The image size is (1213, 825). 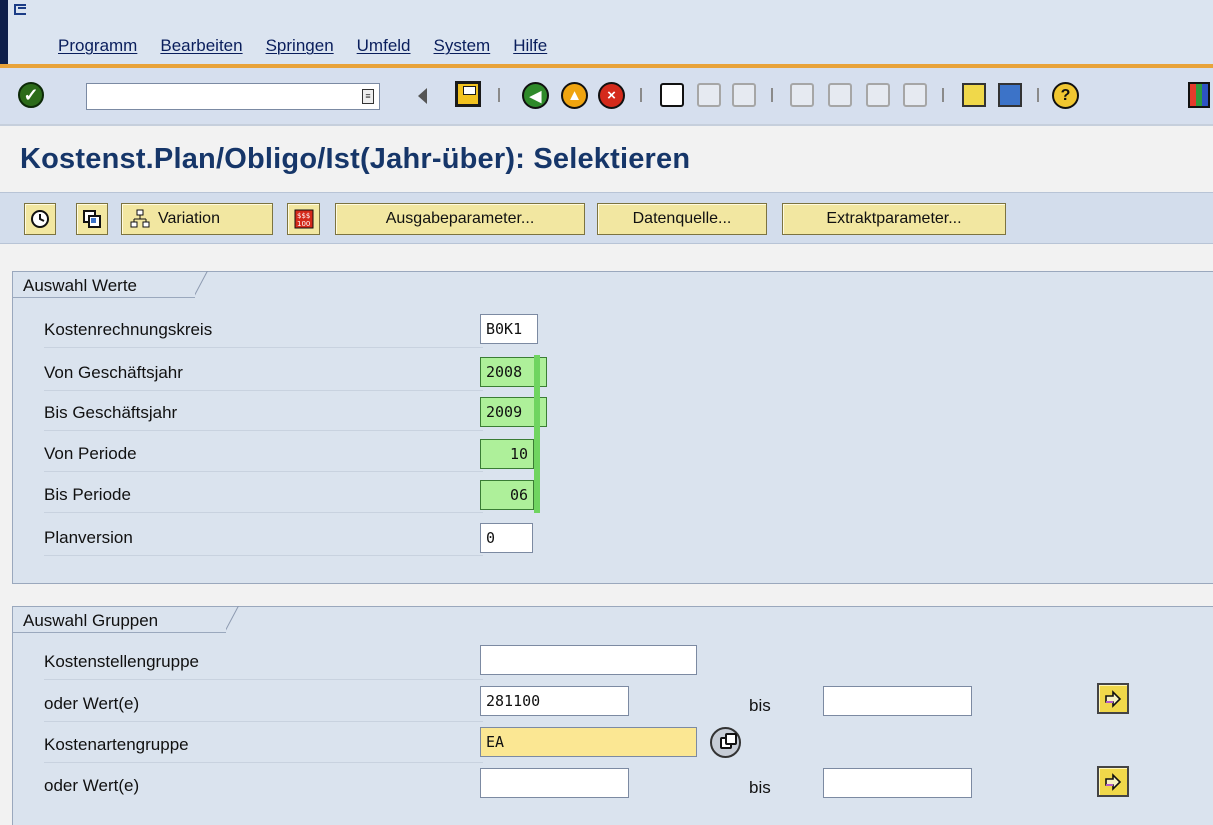 I want to click on find-icon, so click(x=709, y=95).